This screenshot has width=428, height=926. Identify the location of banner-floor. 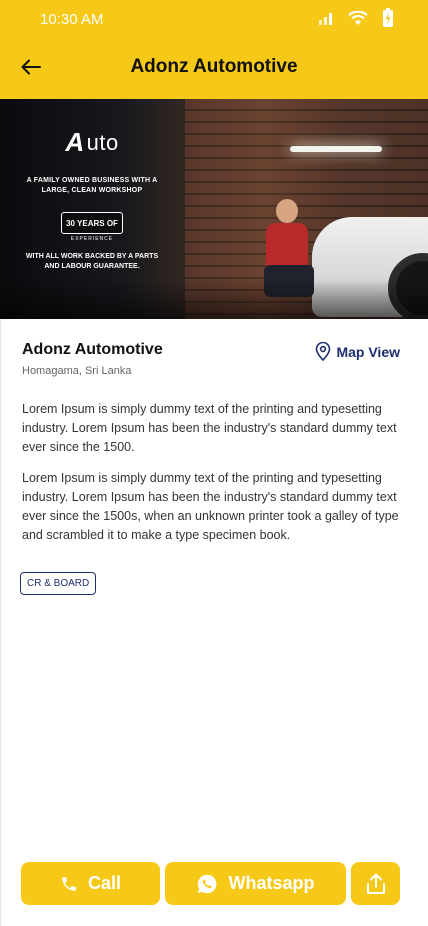
(214, 299).